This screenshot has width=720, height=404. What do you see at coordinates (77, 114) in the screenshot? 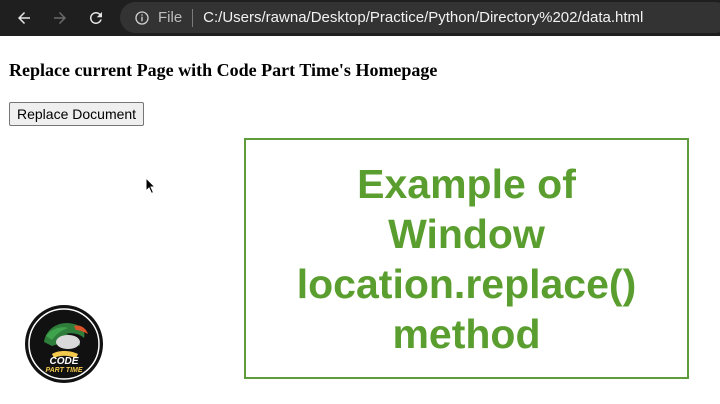
I see `replace-document-button: Replace Document` at bounding box center [77, 114].